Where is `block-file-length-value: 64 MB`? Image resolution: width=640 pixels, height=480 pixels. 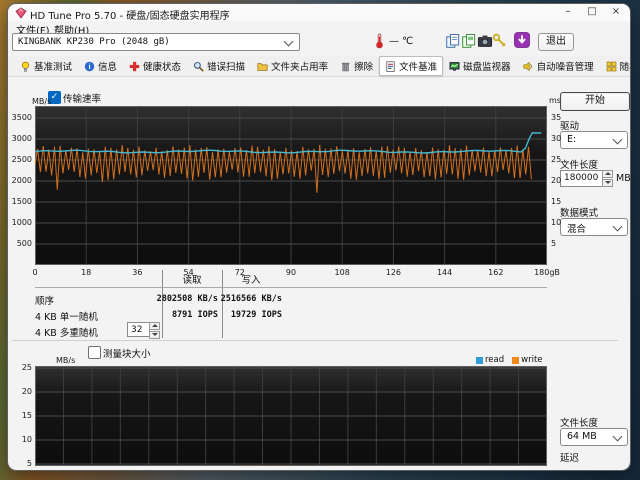
block-file-length-value: 64 MB is located at coordinates (582, 436).